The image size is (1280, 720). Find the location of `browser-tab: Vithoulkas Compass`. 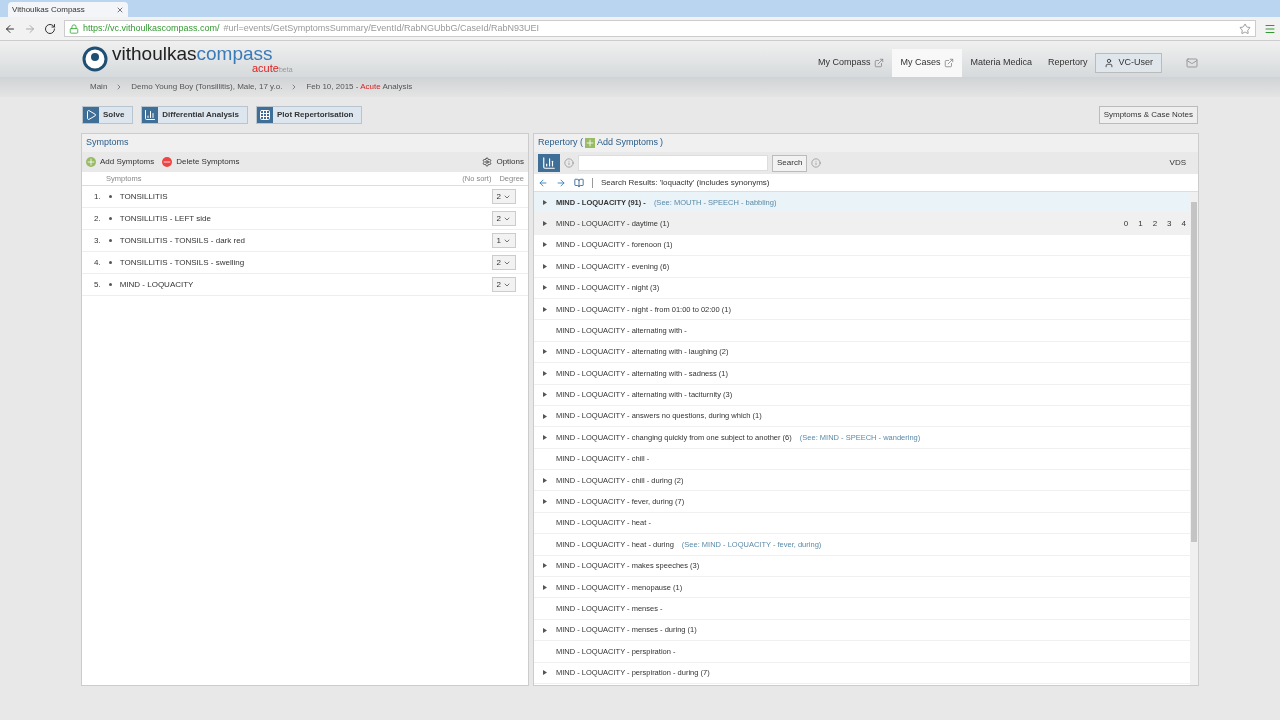

browser-tab: Vithoulkas Compass is located at coordinates (68, 9).